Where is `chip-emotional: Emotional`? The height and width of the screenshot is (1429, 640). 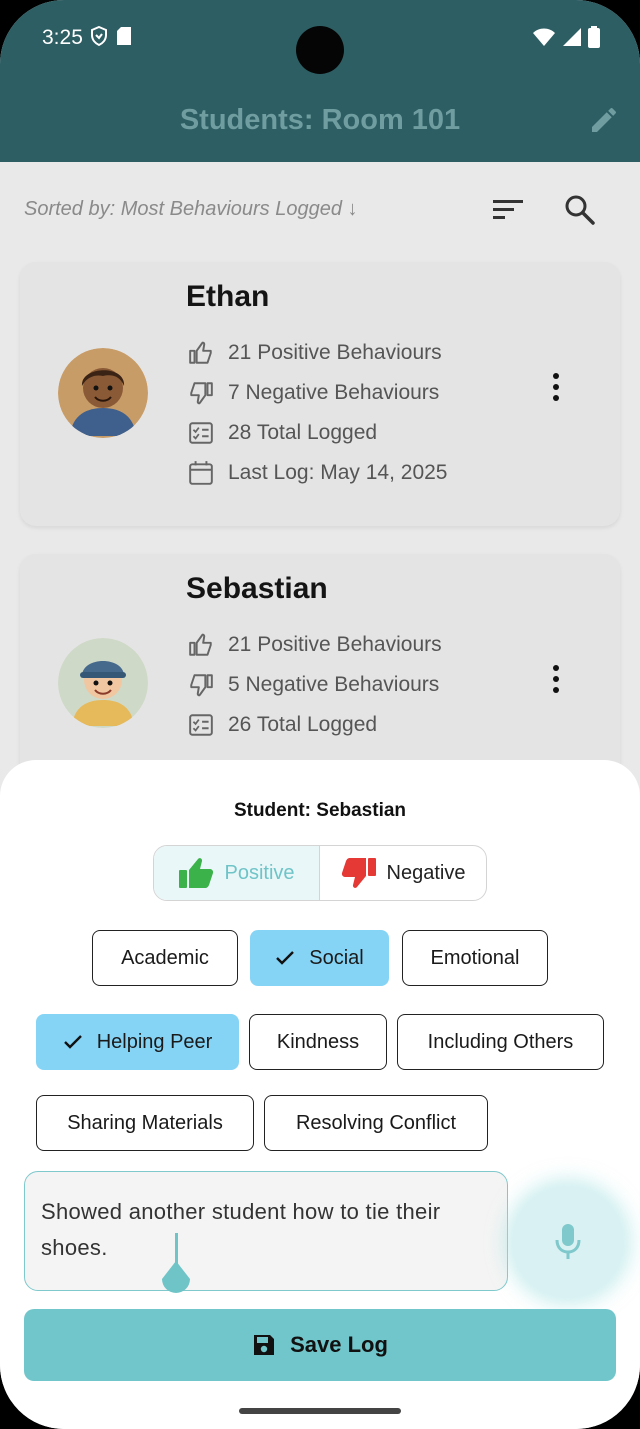
chip-emotional: Emotional is located at coordinates (475, 958).